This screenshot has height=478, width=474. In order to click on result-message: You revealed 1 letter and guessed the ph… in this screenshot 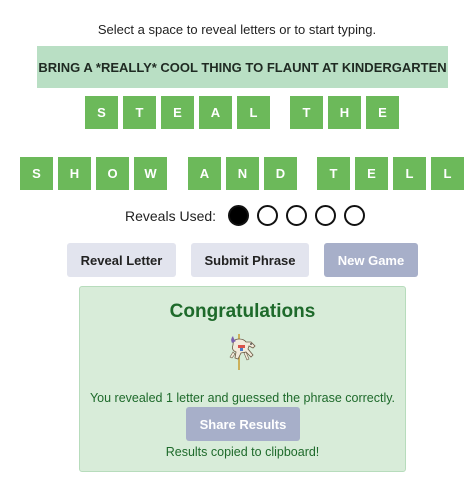, I will do `click(242, 398)`.